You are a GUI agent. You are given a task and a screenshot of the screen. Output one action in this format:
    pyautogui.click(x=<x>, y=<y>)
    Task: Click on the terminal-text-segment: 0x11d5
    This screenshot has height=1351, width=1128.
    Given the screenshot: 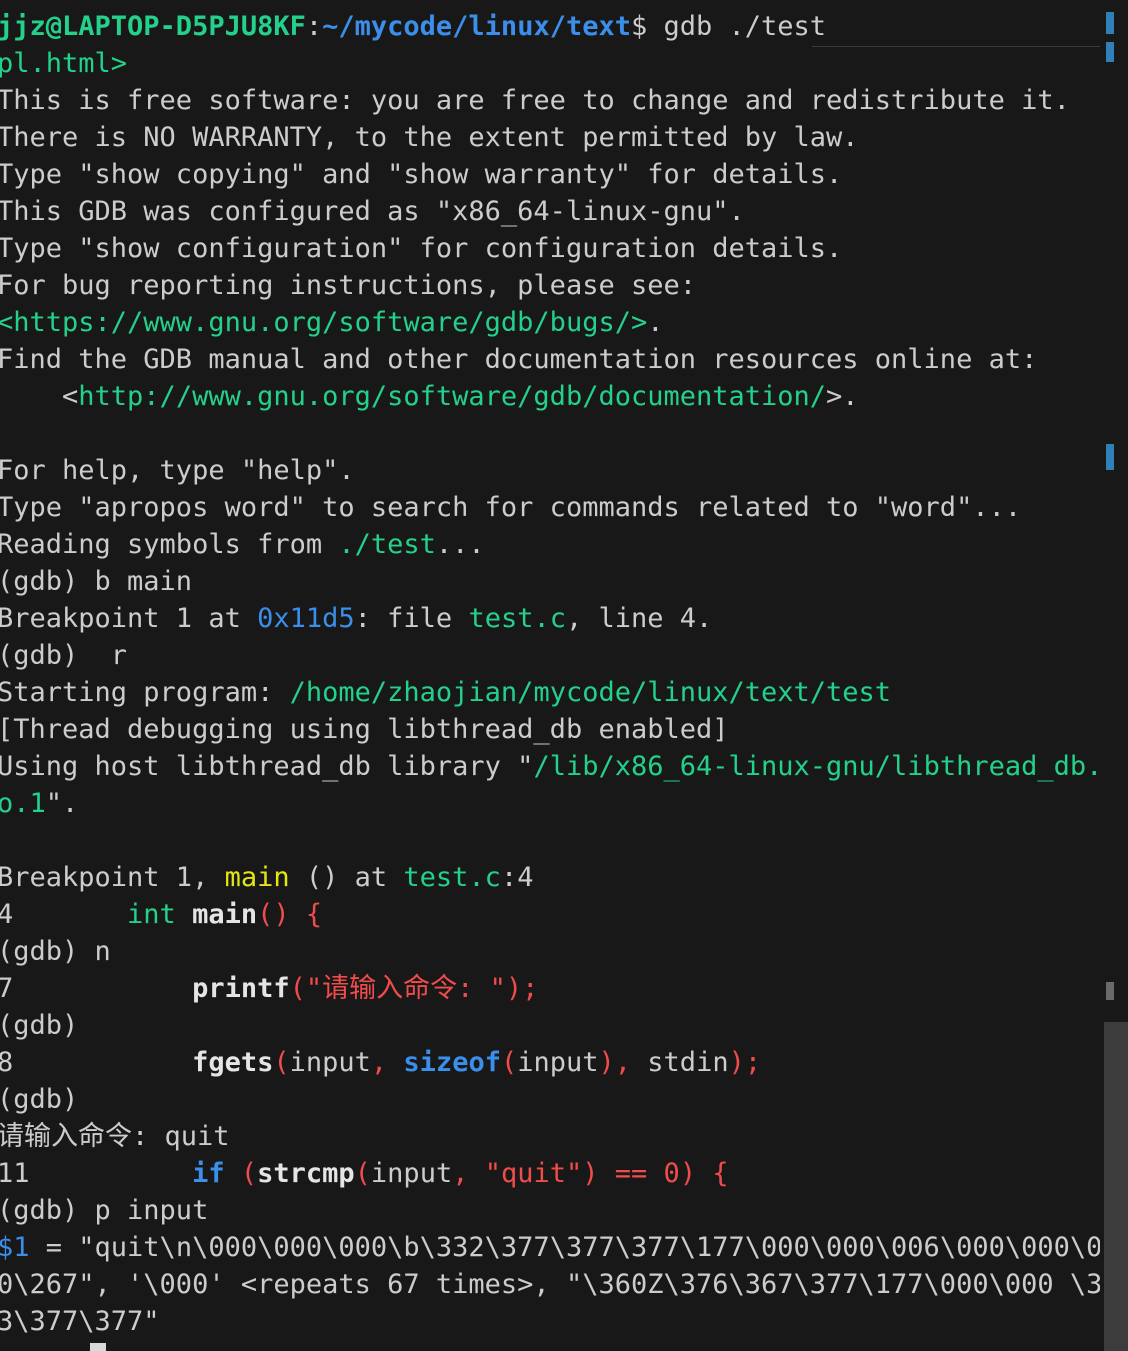 What is the action you would take?
    pyautogui.click(x=306, y=618)
    